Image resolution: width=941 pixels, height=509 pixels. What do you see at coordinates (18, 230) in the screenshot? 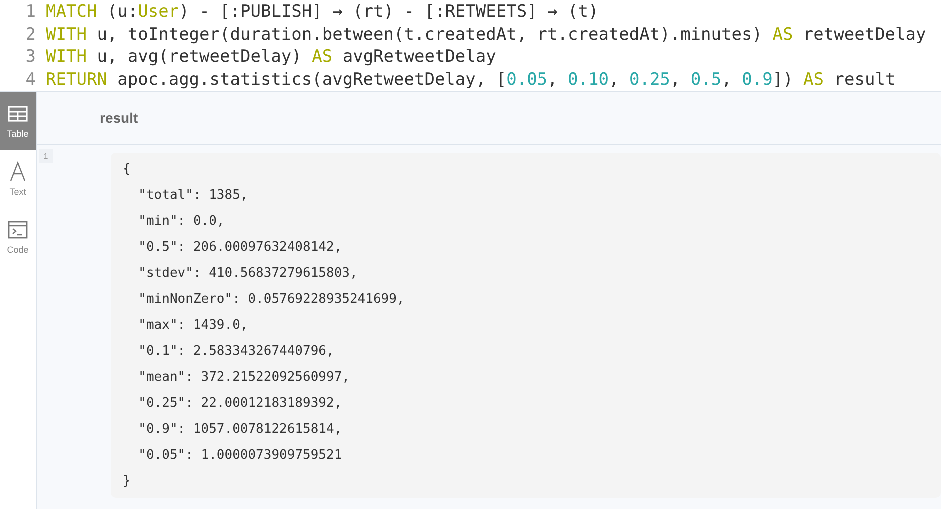
I see `terminal-icon` at bounding box center [18, 230].